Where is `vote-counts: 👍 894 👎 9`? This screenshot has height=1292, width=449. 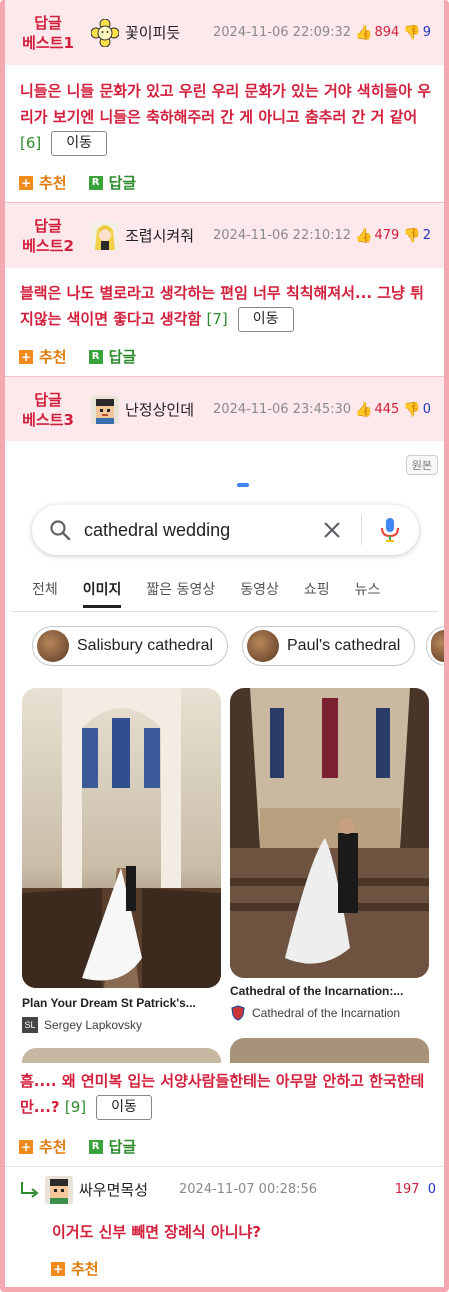 vote-counts: 👍 894 👎 9 is located at coordinates (393, 33).